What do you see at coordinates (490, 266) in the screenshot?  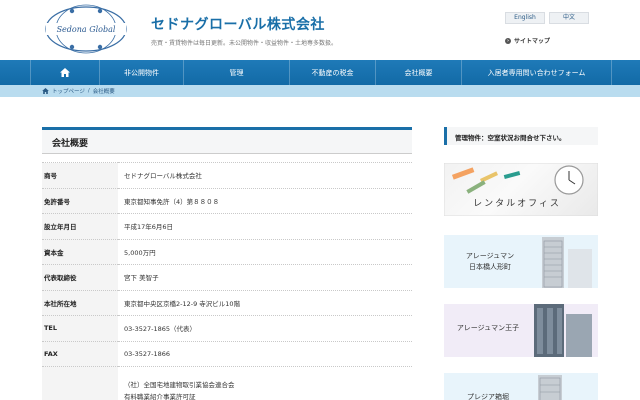 I see `svg-text: 日本橋人形町` at bounding box center [490, 266].